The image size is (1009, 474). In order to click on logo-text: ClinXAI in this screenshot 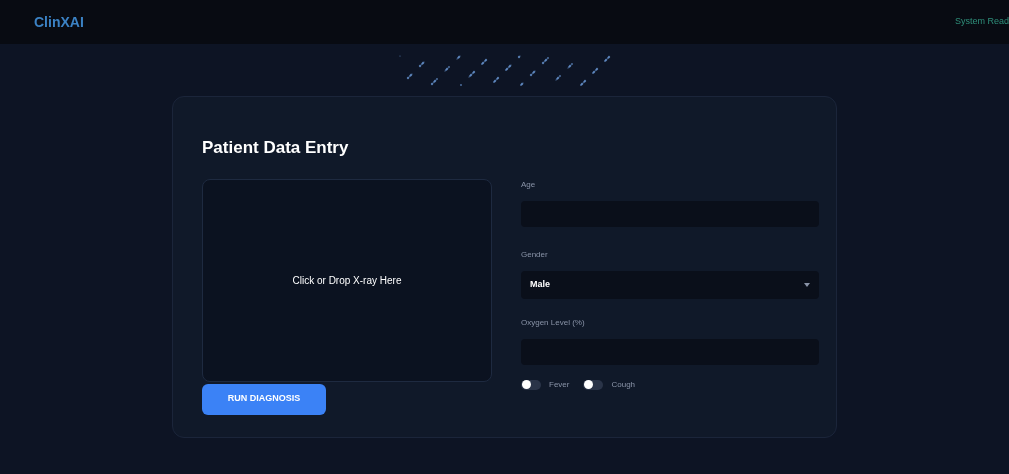, I will do `click(59, 22)`.